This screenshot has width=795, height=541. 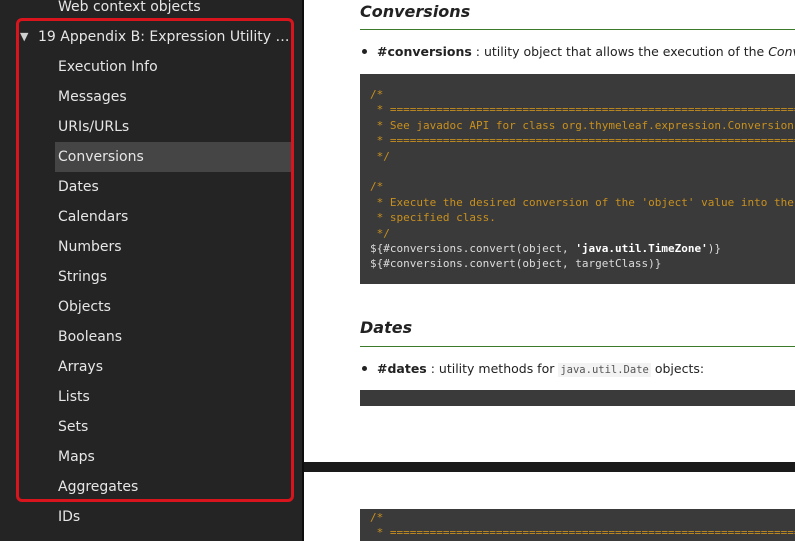 What do you see at coordinates (81, 367) in the screenshot?
I see `sidebar-item-label: Arrays` at bounding box center [81, 367].